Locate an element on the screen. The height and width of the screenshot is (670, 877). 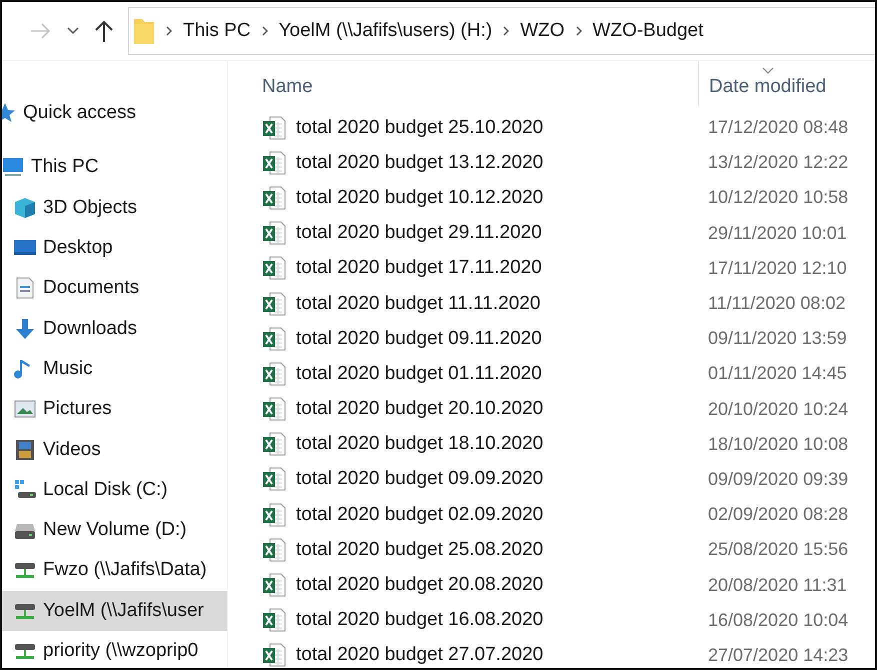
sidebar-item: Downloads is located at coordinates (114, 328).